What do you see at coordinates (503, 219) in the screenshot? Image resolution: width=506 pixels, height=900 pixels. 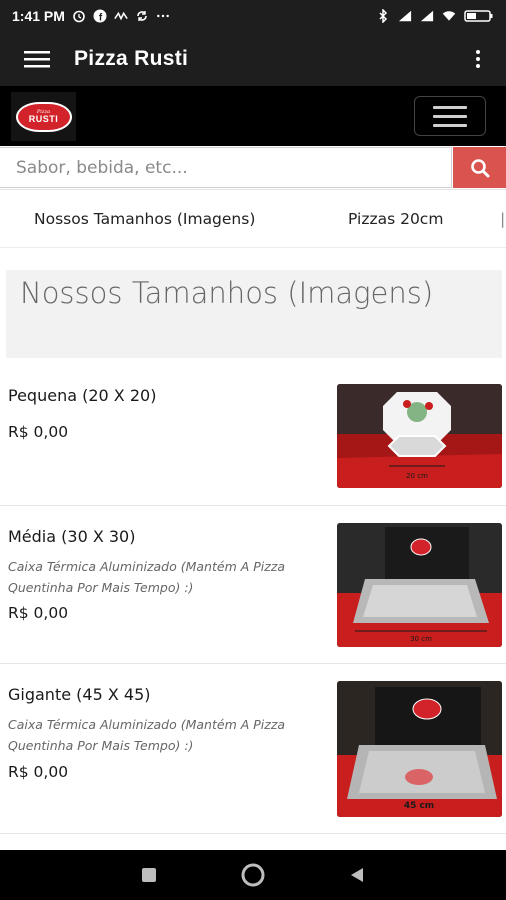 I see `tab-next-partial: |` at bounding box center [503, 219].